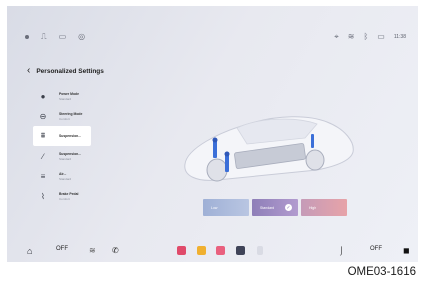 This screenshot has height=287, width=425. I want to click on app-media-icon, so click(181, 250).